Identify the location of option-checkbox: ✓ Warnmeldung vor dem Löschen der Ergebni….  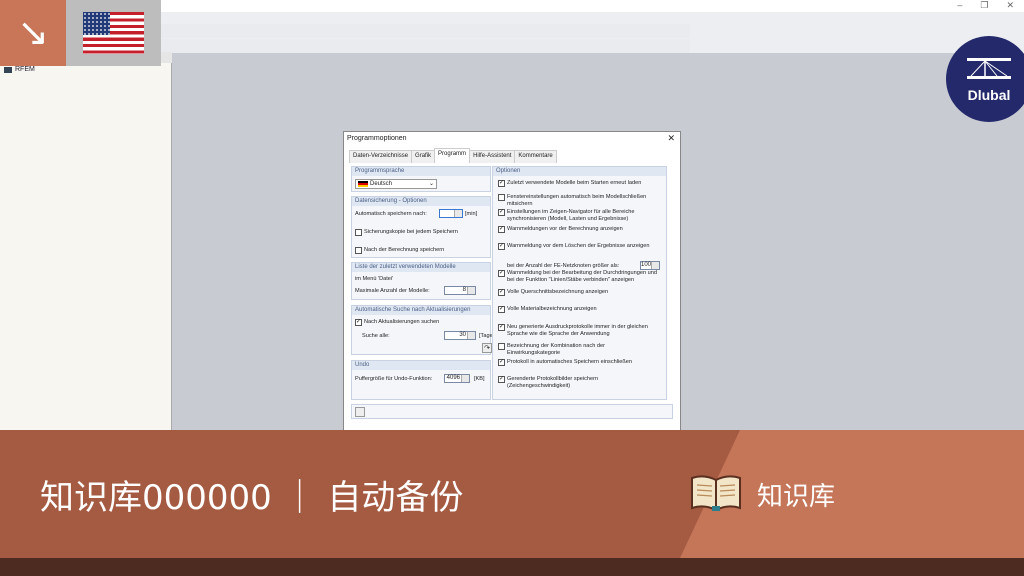
(578, 246).